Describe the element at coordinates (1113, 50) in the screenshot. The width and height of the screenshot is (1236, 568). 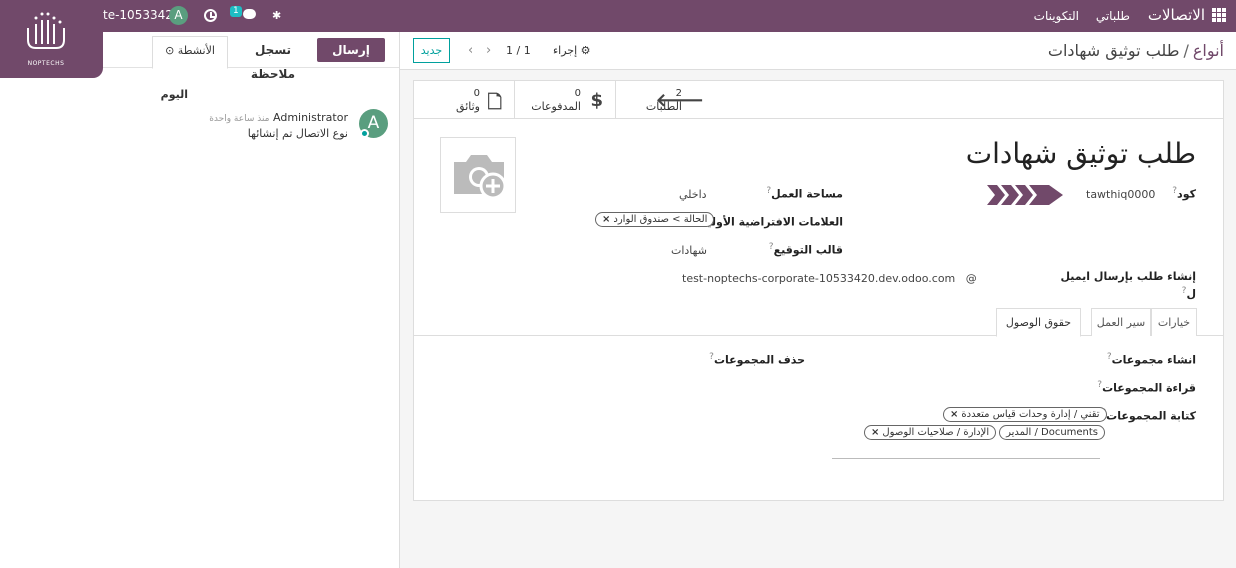
I see `breadcrumb-current: طلب توثيق شهادات` at that location.